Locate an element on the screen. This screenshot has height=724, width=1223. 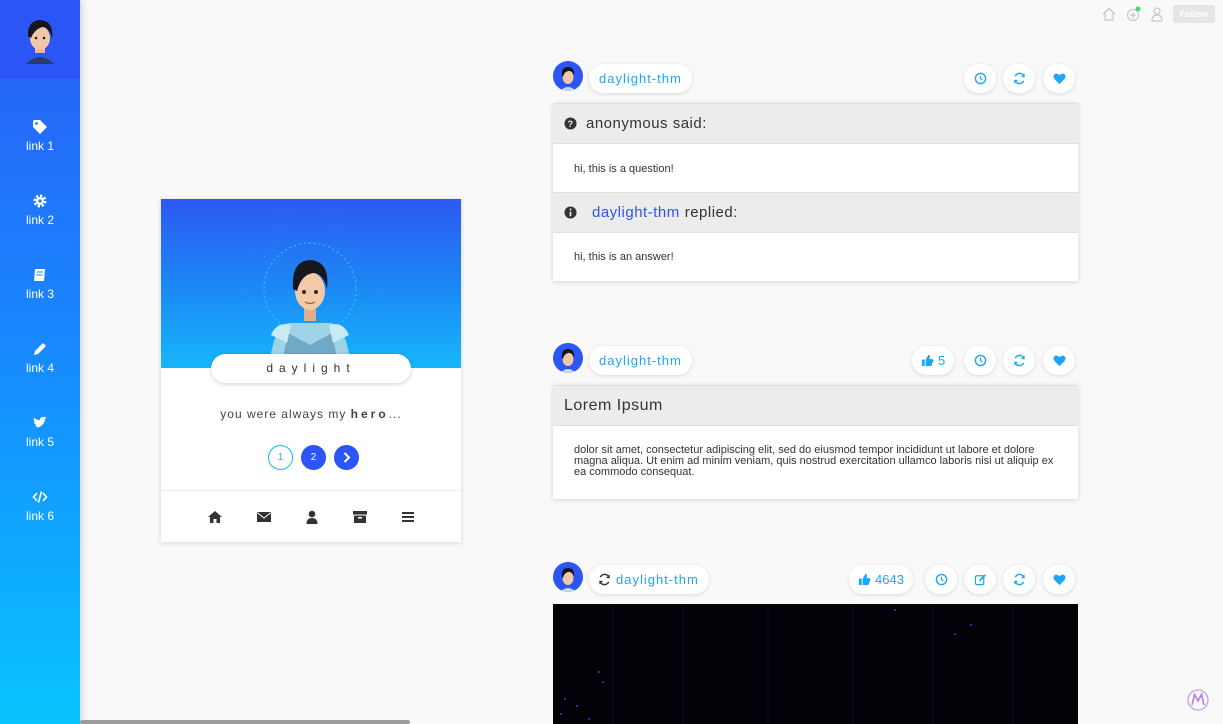
profile-header-image is located at coordinates (311, 283).